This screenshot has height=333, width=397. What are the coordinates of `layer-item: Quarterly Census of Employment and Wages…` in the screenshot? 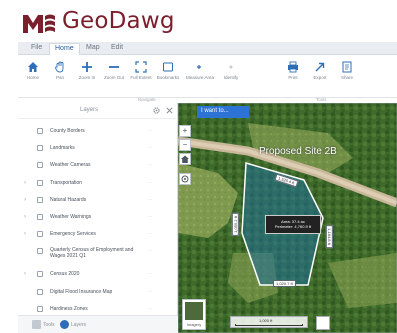 It's located at (98, 255).